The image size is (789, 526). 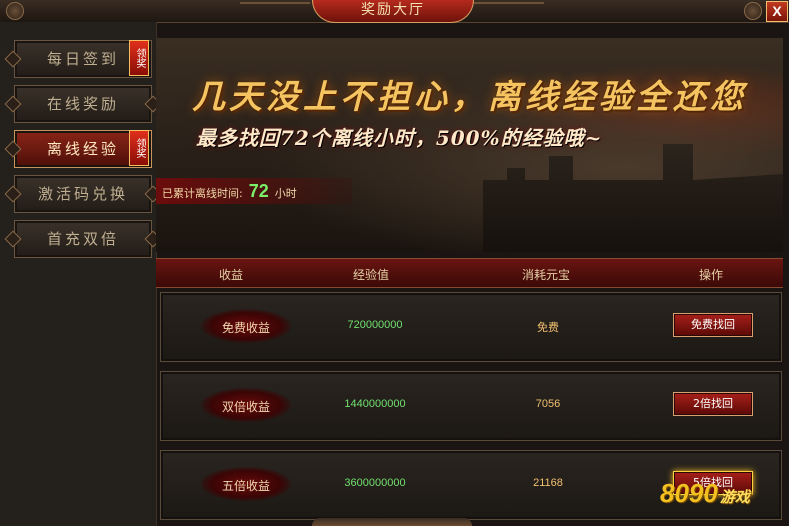 What do you see at coordinates (689, 493) in the screenshot?
I see `watermark-text: 8090` at bounding box center [689, 493].